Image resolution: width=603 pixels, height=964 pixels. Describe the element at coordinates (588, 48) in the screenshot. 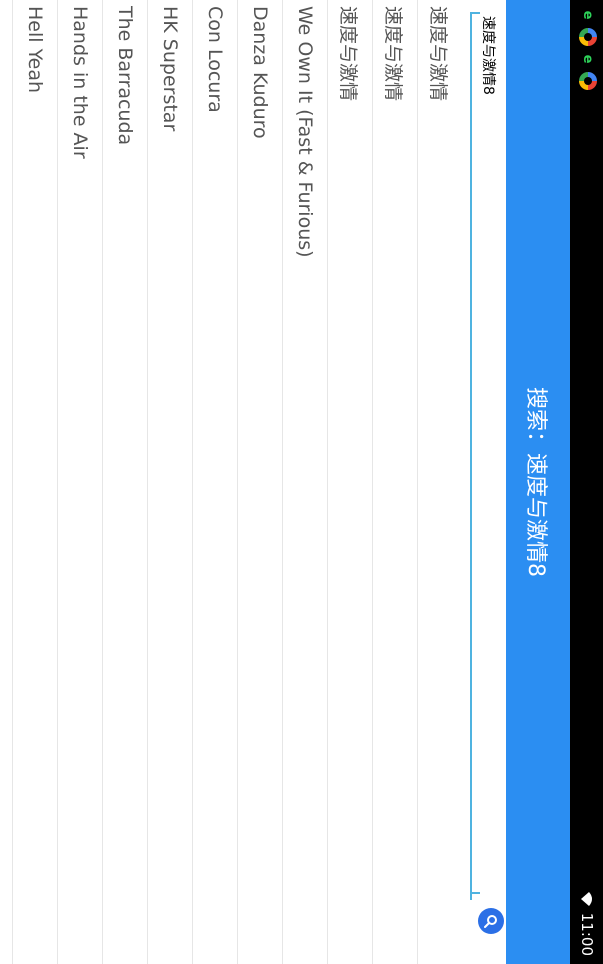

I see `notification-icons: e e` at that location.